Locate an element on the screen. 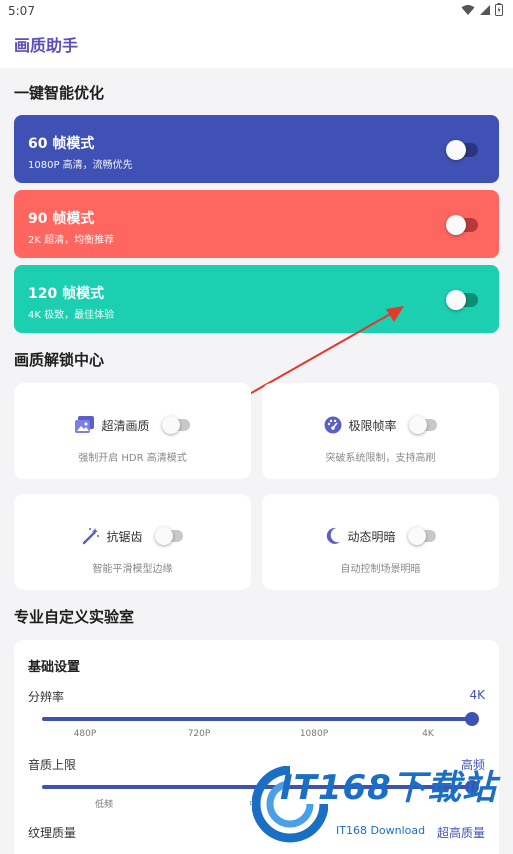  resolution-tick: 480P is located at coordinates (85, 734).